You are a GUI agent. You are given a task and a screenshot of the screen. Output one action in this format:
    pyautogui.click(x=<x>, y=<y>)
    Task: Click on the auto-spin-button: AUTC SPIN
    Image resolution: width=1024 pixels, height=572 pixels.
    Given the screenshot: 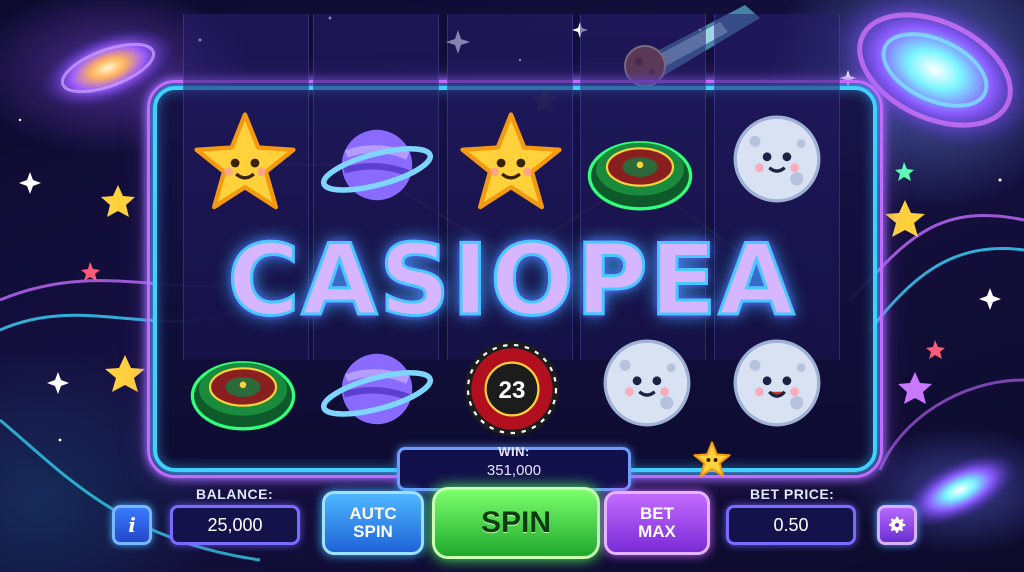 What is the action you would take?
    pyautogui.click(x=373, y=523)
    